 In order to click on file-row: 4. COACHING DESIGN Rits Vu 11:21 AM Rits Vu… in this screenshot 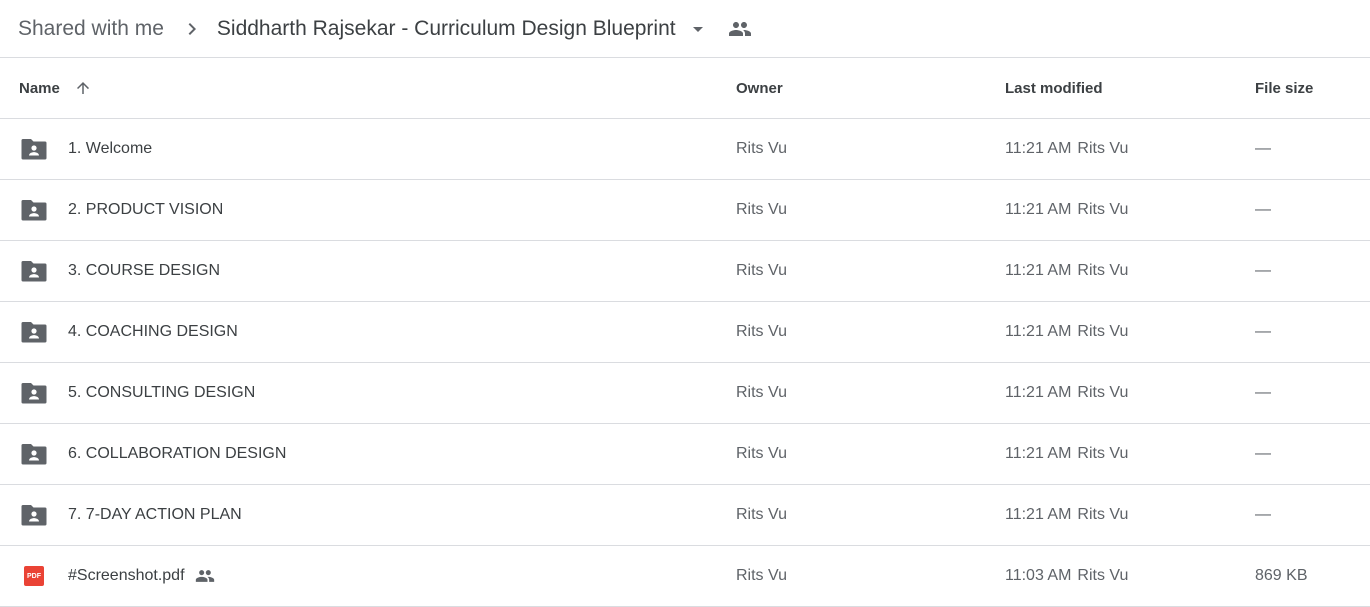, I will do `click(685, 332)`.